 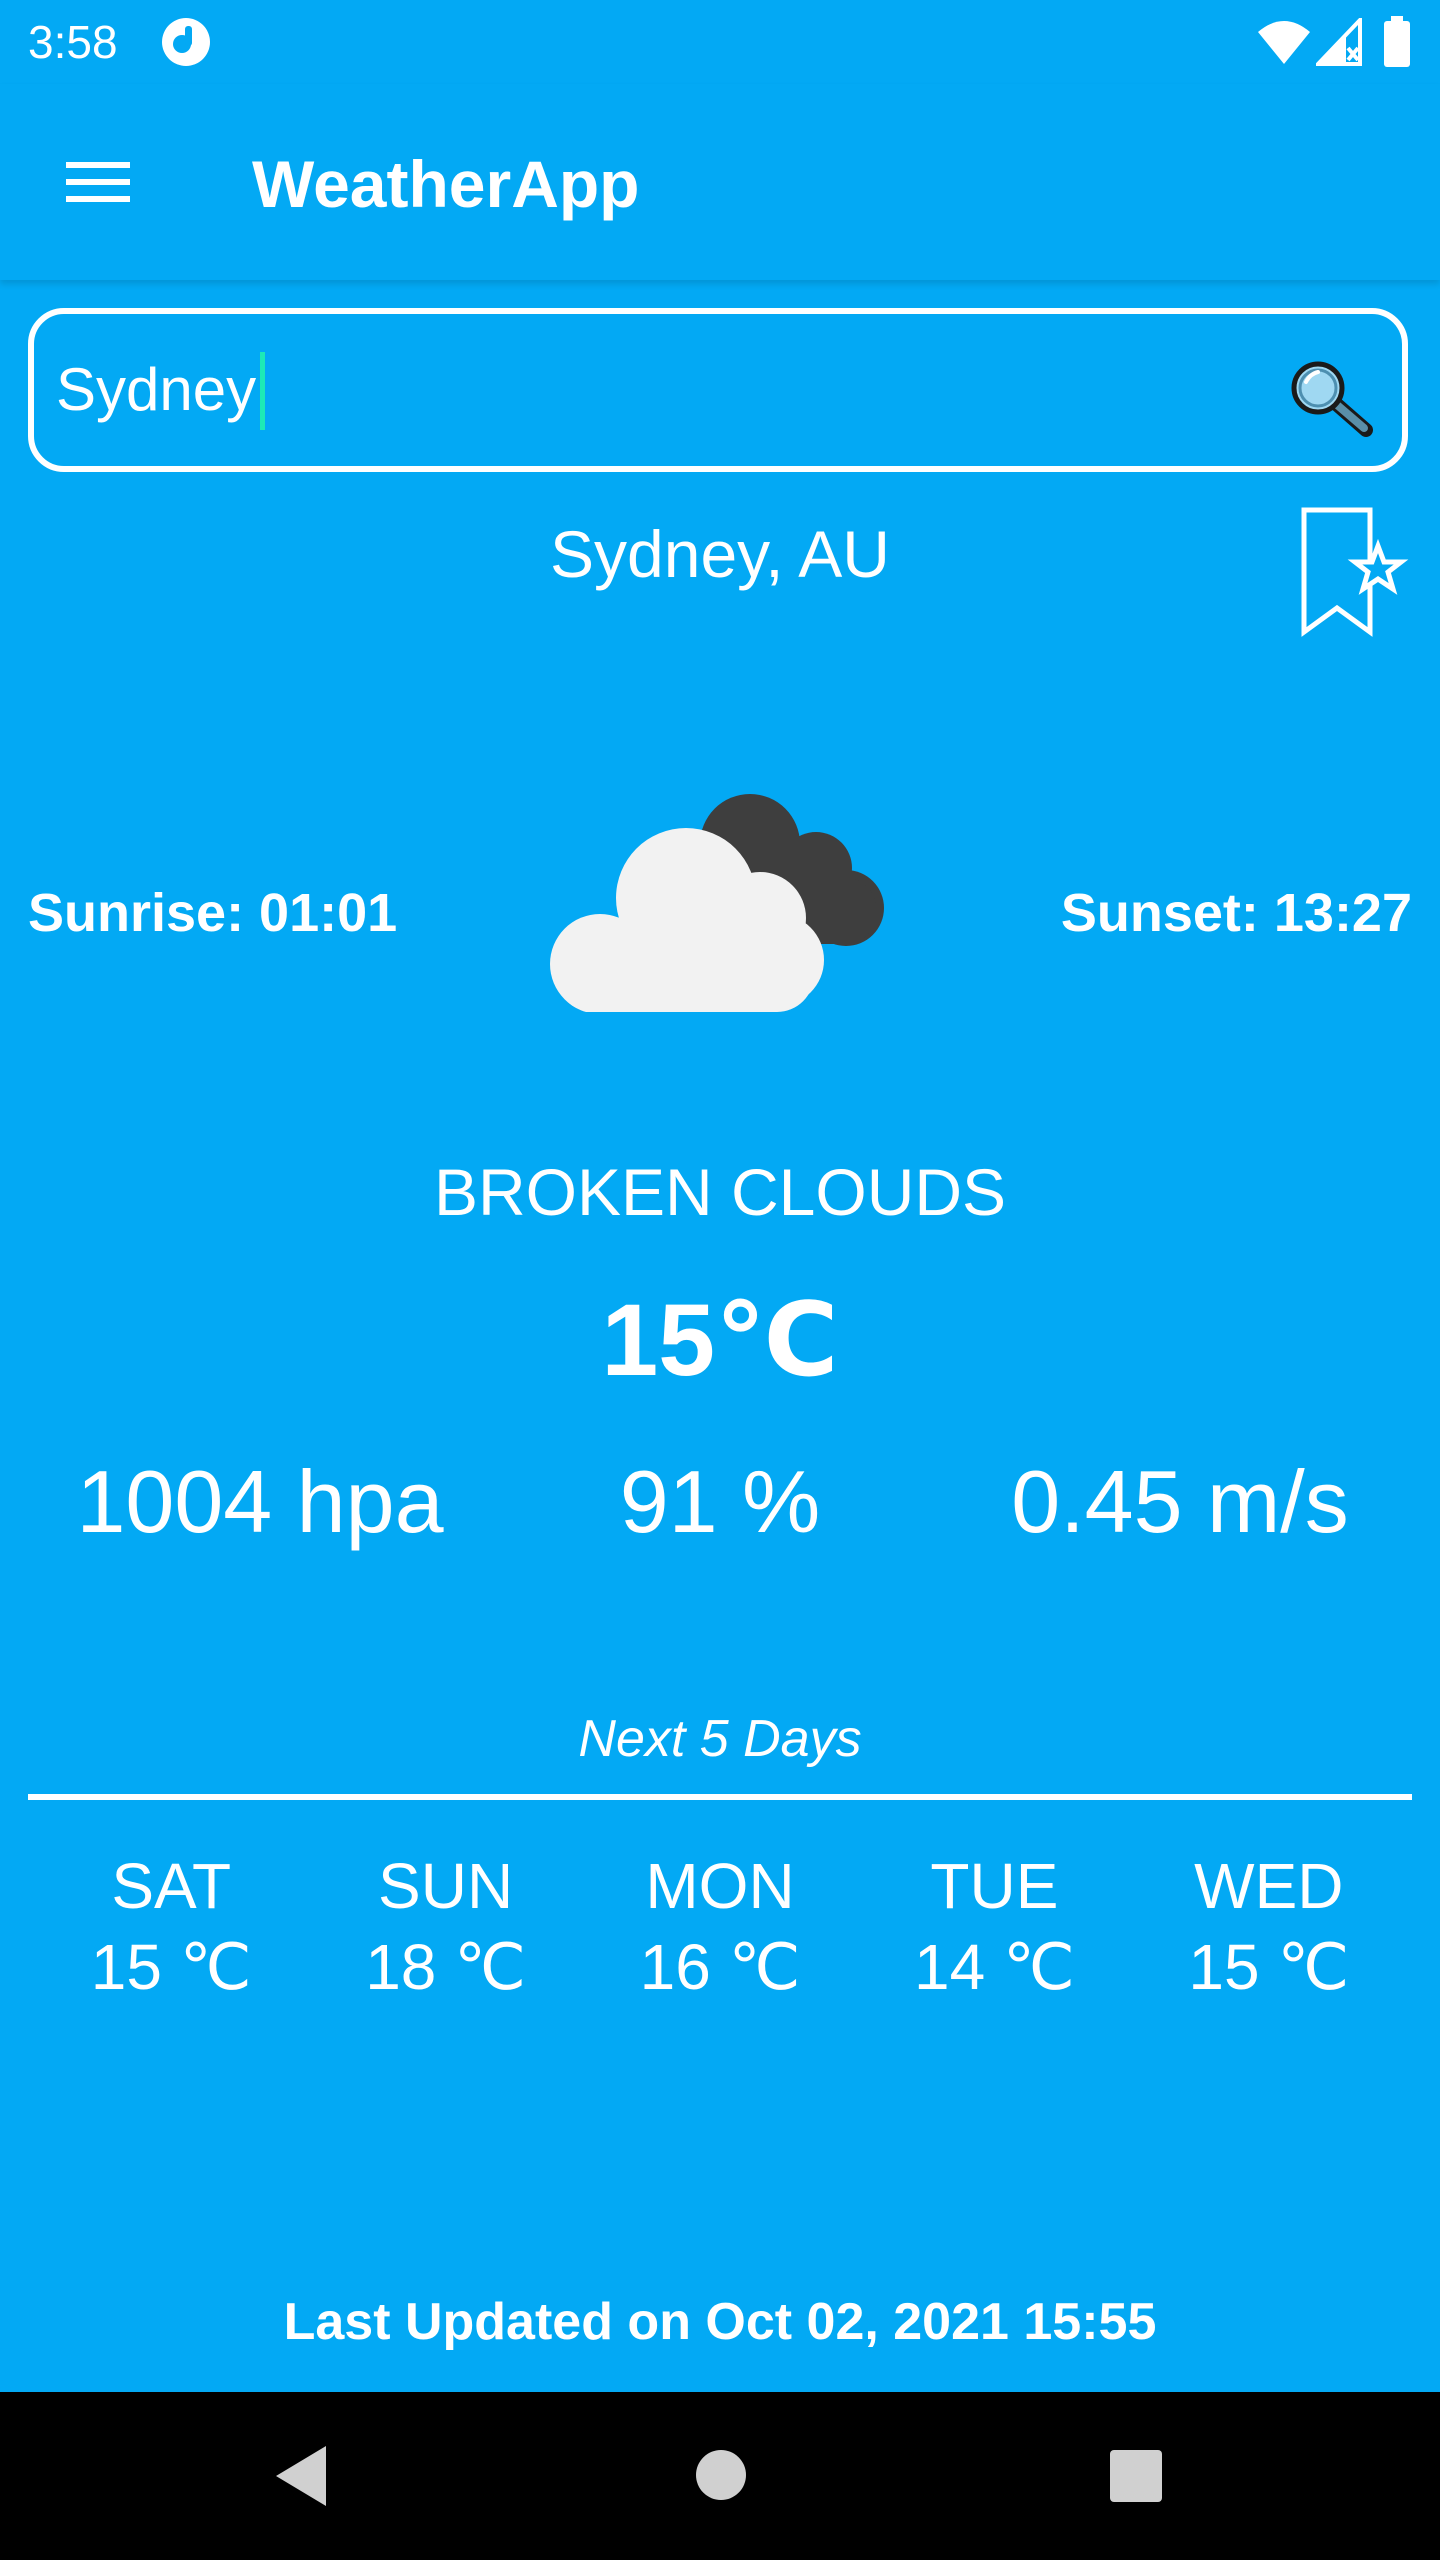 What do you see at coordinates (1136, 2476) in the screenshot?
I see `recents-icon` at bounding box center [1136, 2476].